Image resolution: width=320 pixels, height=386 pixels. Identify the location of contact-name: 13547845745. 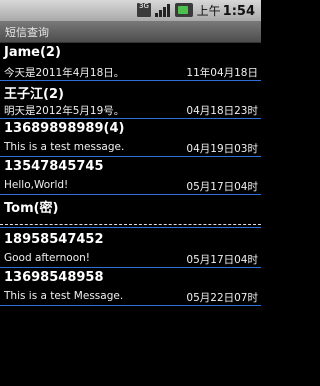
(54, 166).